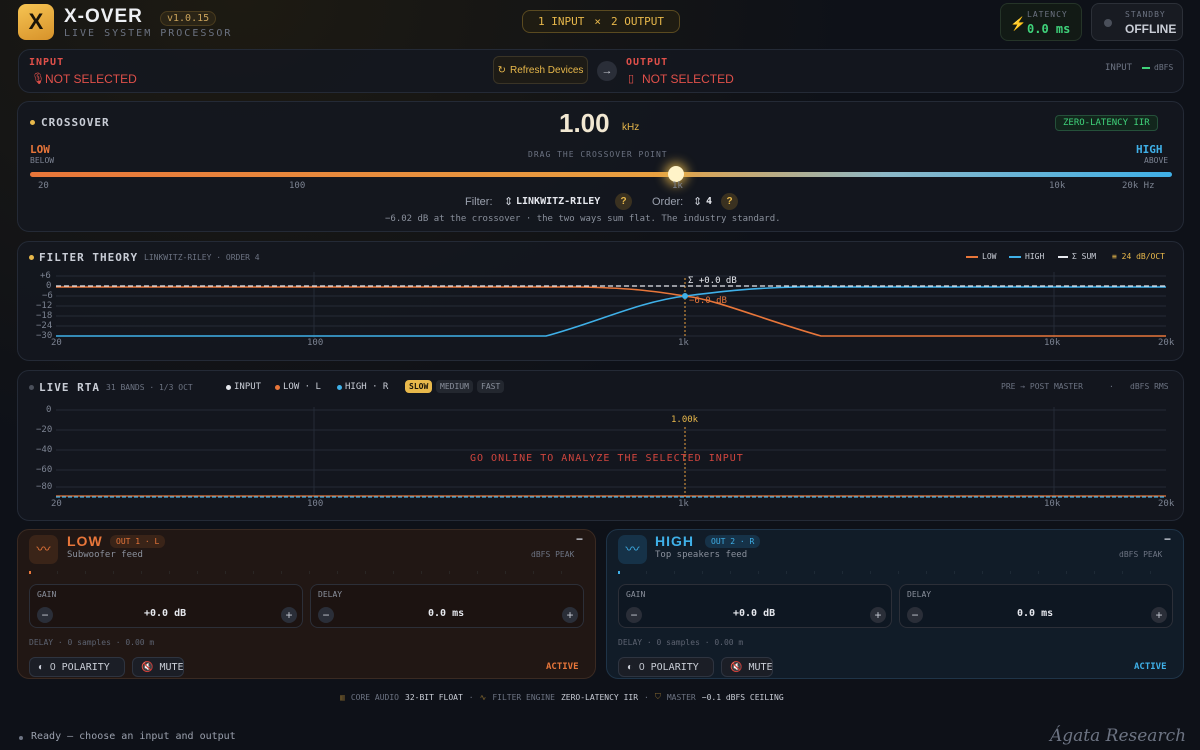 The width and height of the screenshot is (1200, 750). I want to click on standby-toggle: STANDBY OFFLINE, so click(1137, 22).